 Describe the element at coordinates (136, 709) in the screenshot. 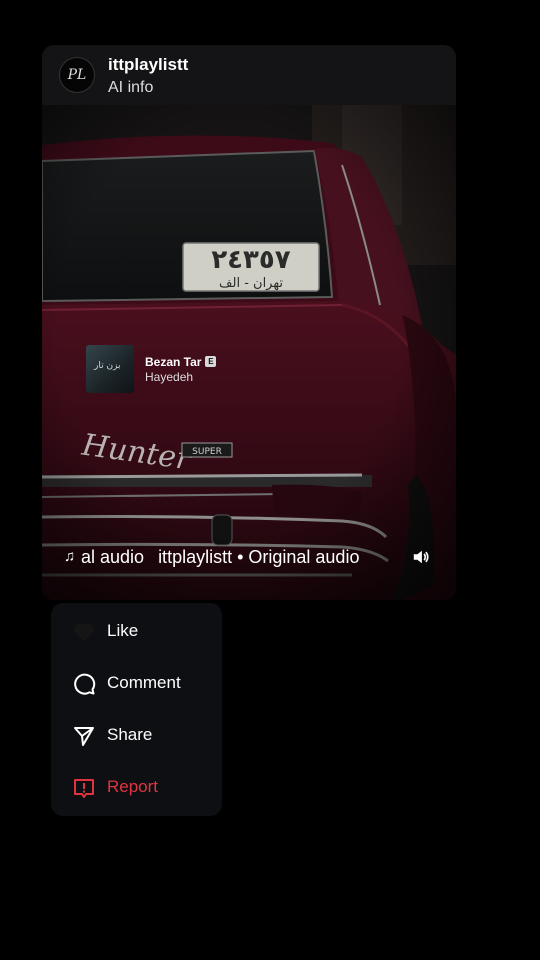

I see `post-options-menu: Like Comment Share Report` at that location.